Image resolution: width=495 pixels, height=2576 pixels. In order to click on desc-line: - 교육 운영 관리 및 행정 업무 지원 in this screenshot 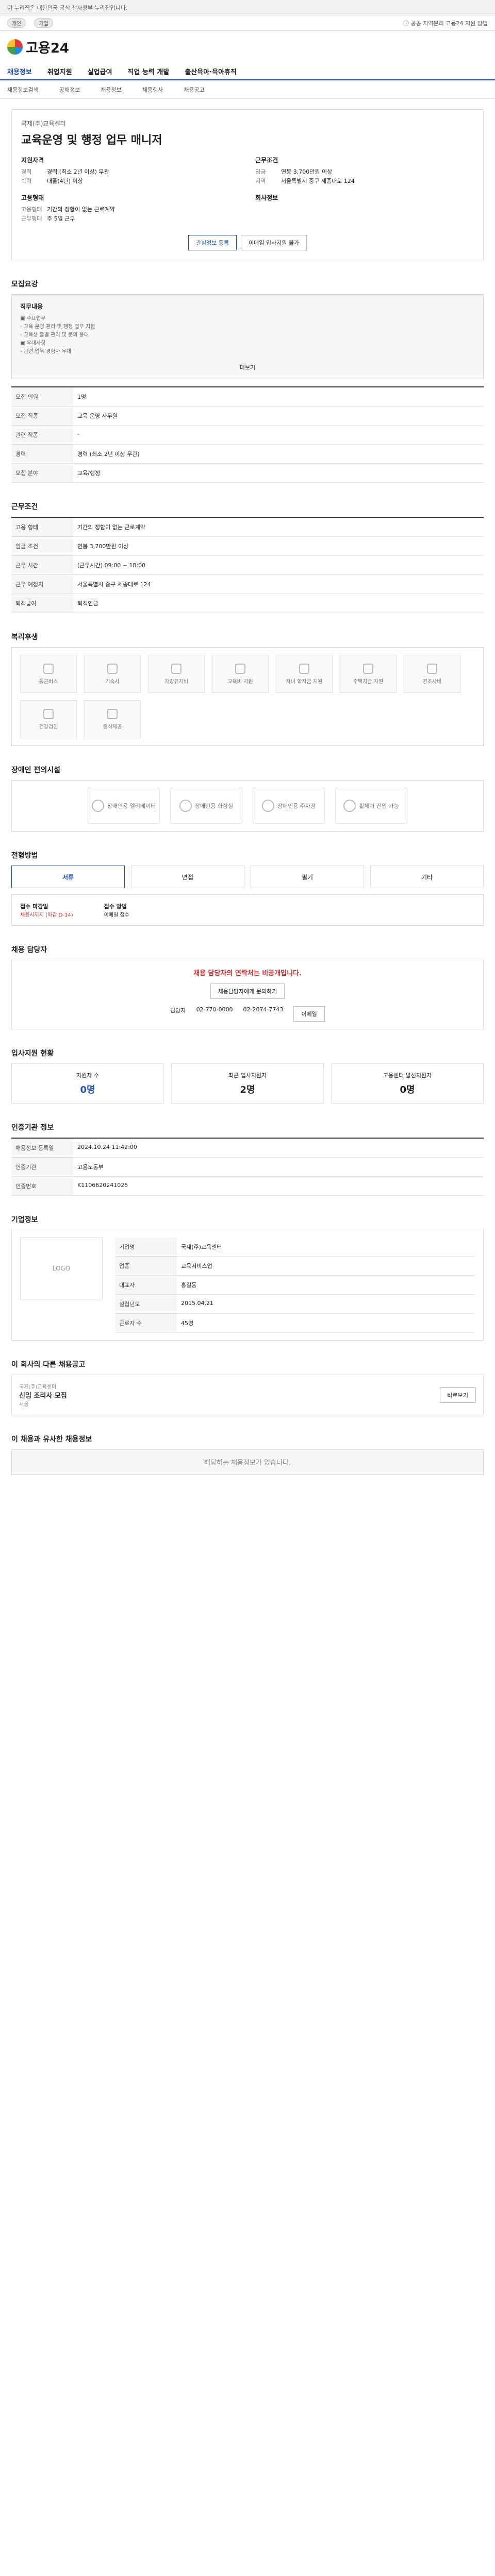, I will do `click(57, 327)`.